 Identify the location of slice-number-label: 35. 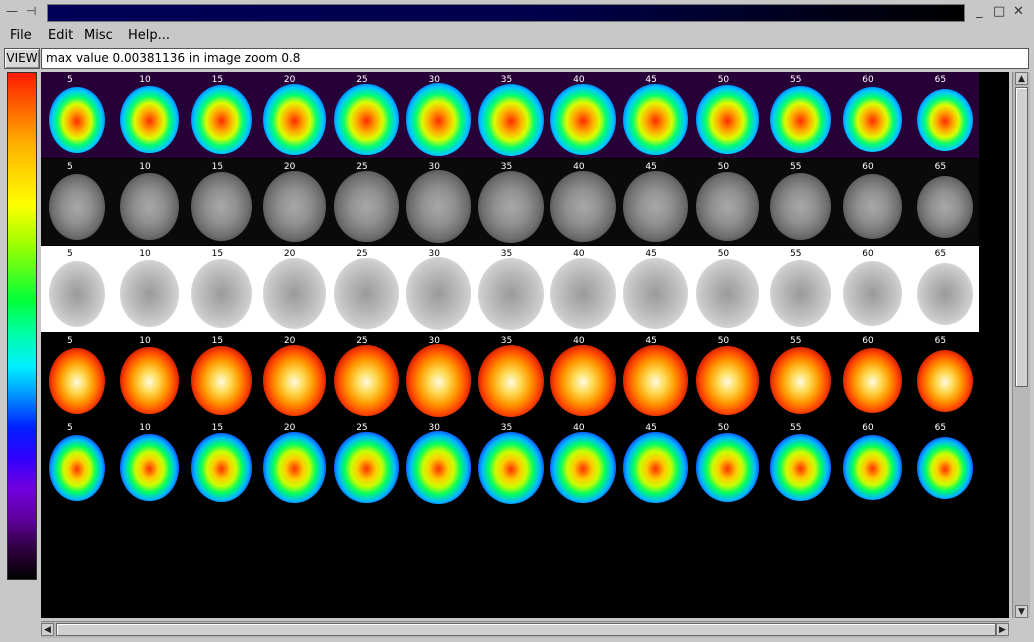
(506, 428).